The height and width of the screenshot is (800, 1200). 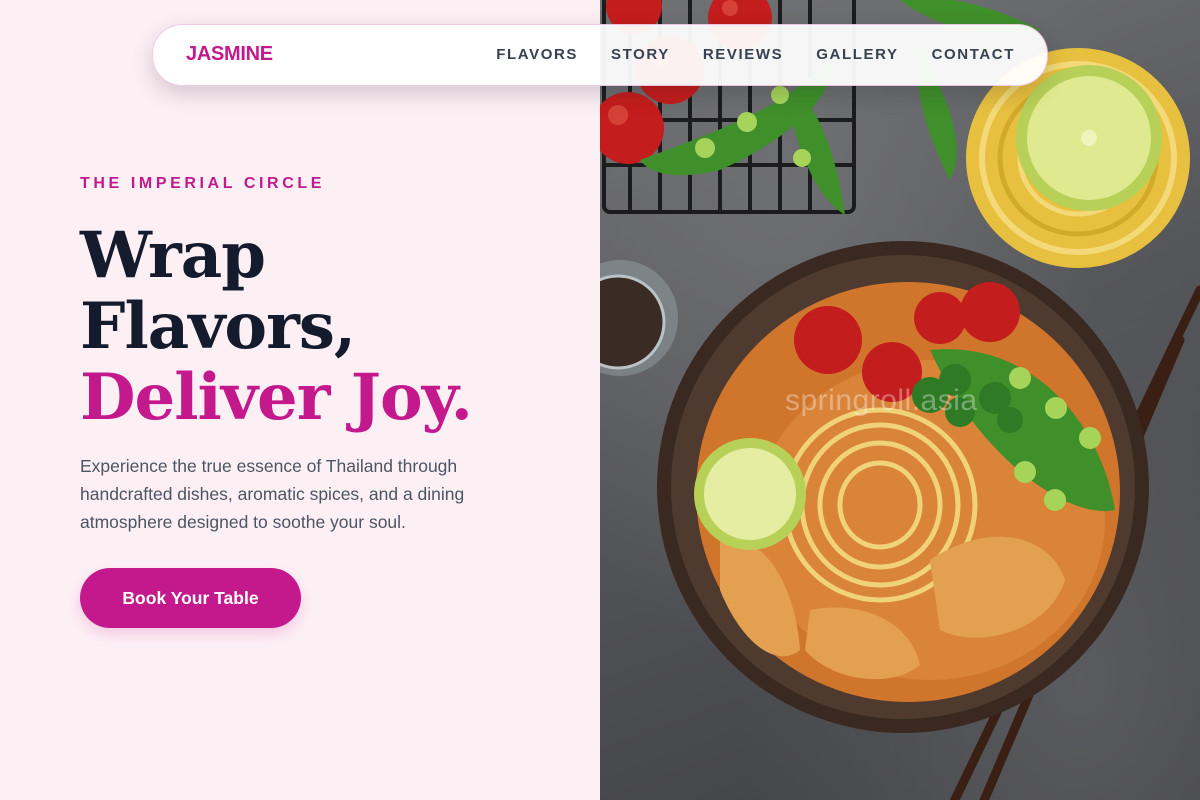 I want to click on nav-item-contact: CONTACT, so click(x=973, y=55).